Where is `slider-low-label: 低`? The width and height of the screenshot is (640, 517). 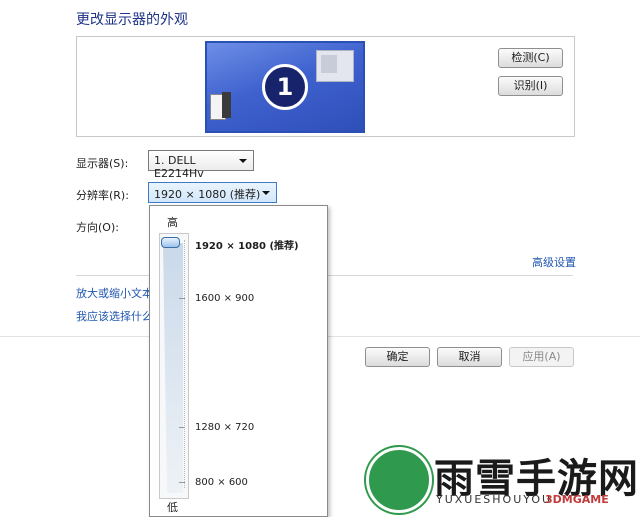
slider-low-label: 低 is located at coordinates (172, 507).